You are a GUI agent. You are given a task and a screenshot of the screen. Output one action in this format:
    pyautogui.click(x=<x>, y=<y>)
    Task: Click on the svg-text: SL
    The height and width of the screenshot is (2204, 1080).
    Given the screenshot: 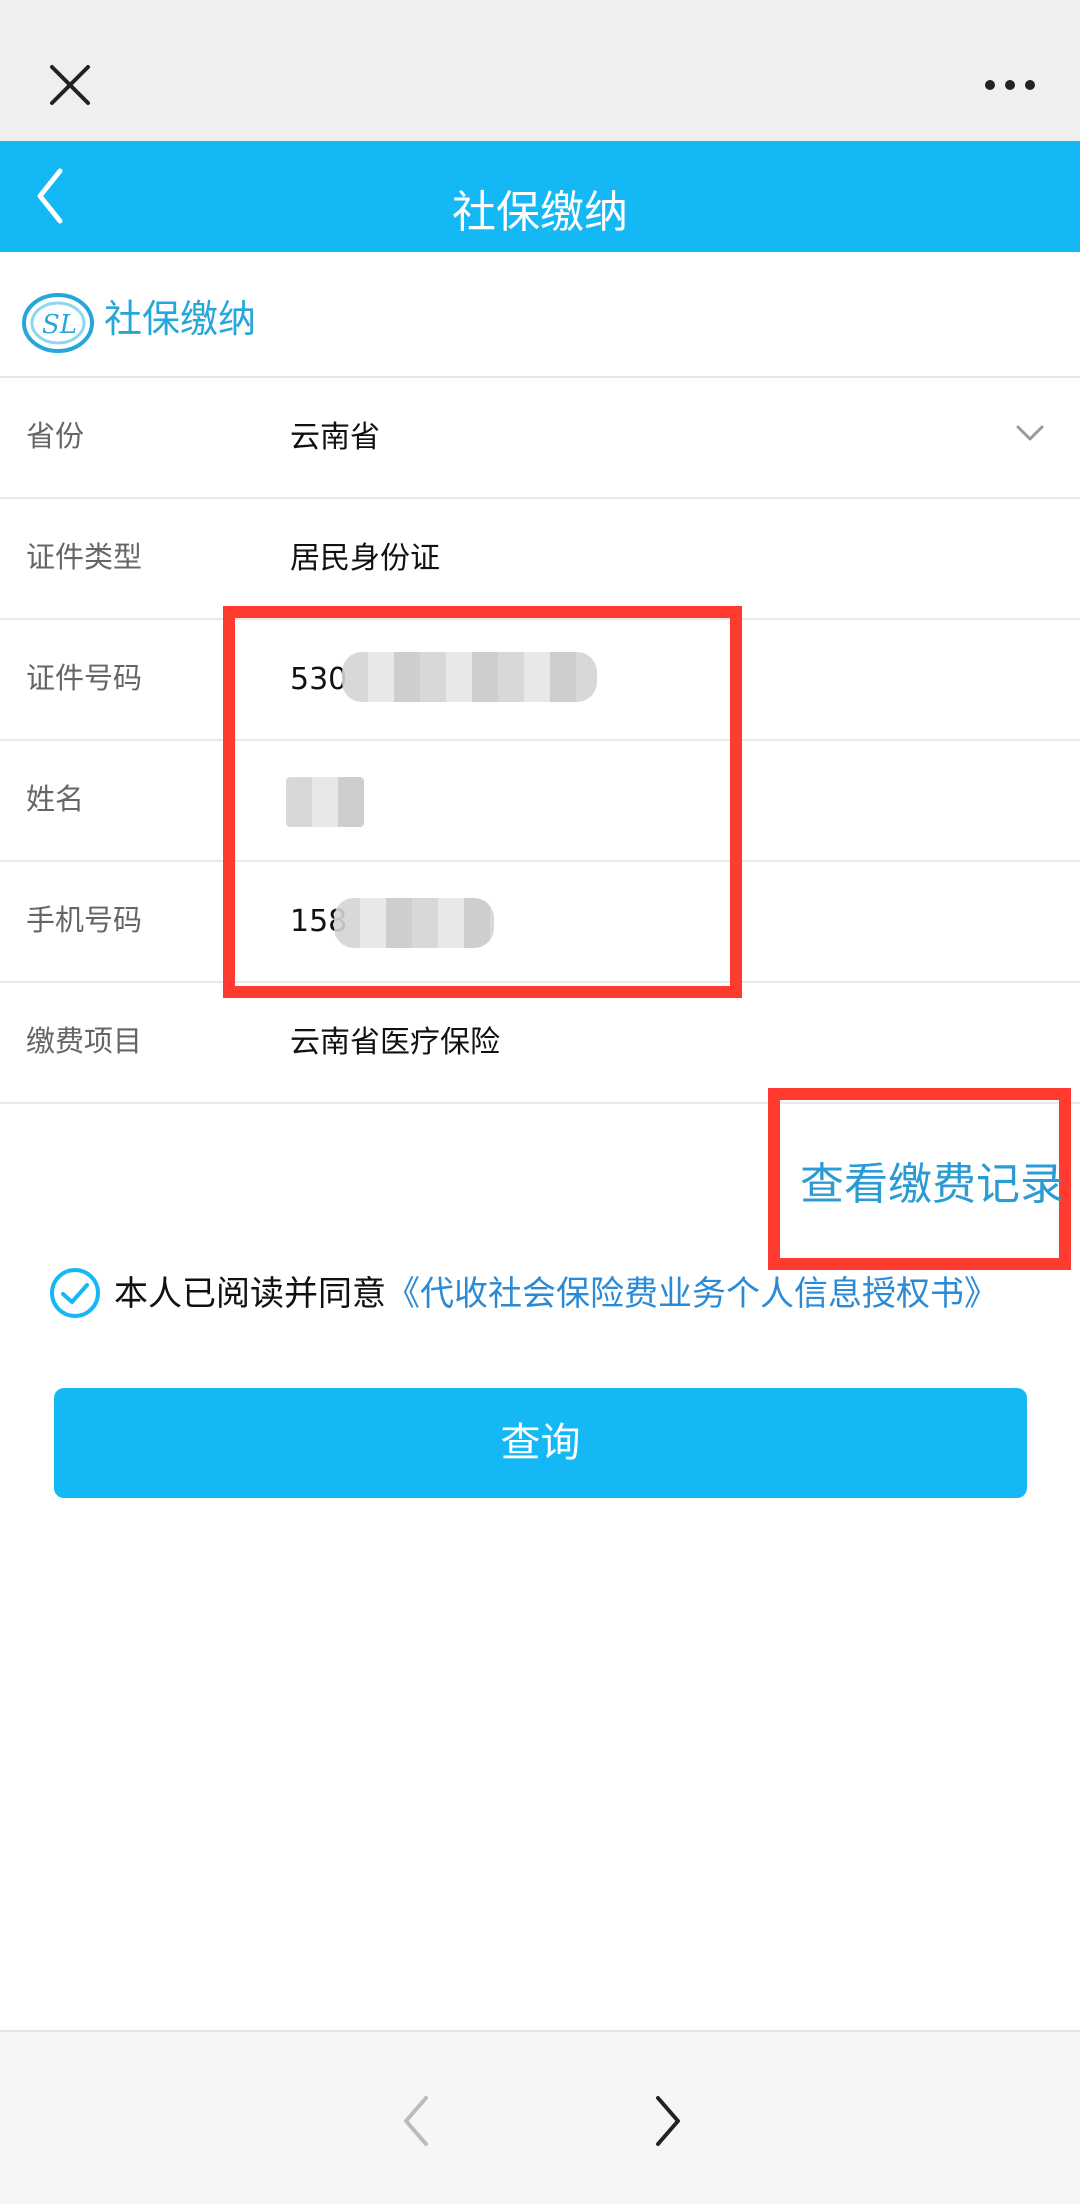 What is the action you would take?
    pyautogui.click(x=59, y=325)
    